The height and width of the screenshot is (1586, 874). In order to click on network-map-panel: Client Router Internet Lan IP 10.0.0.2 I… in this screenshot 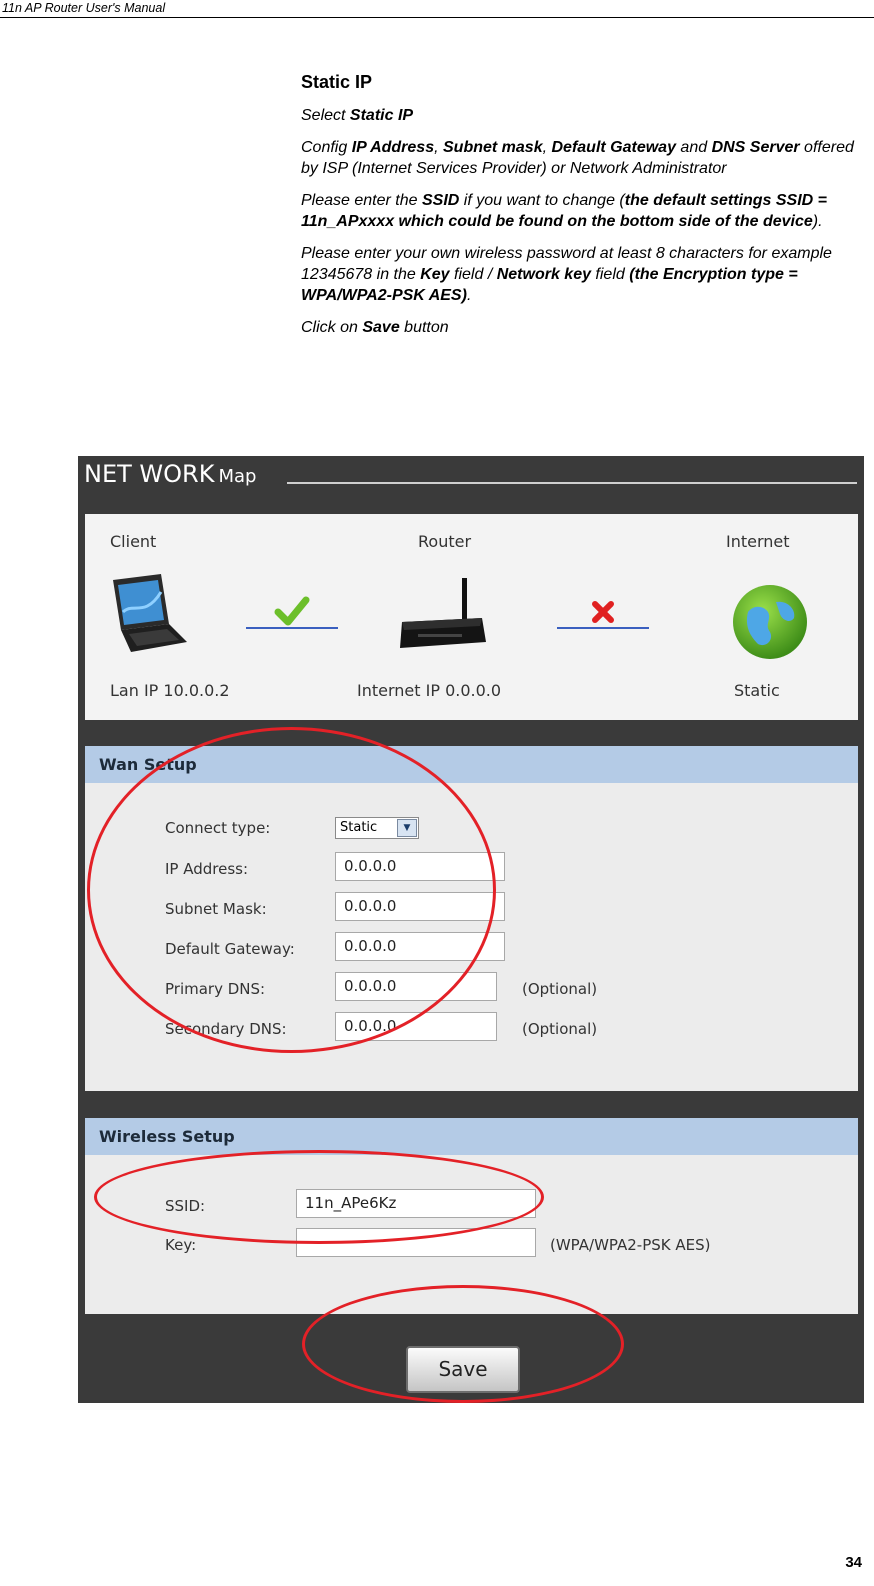, I will do `click(471, 617)`.